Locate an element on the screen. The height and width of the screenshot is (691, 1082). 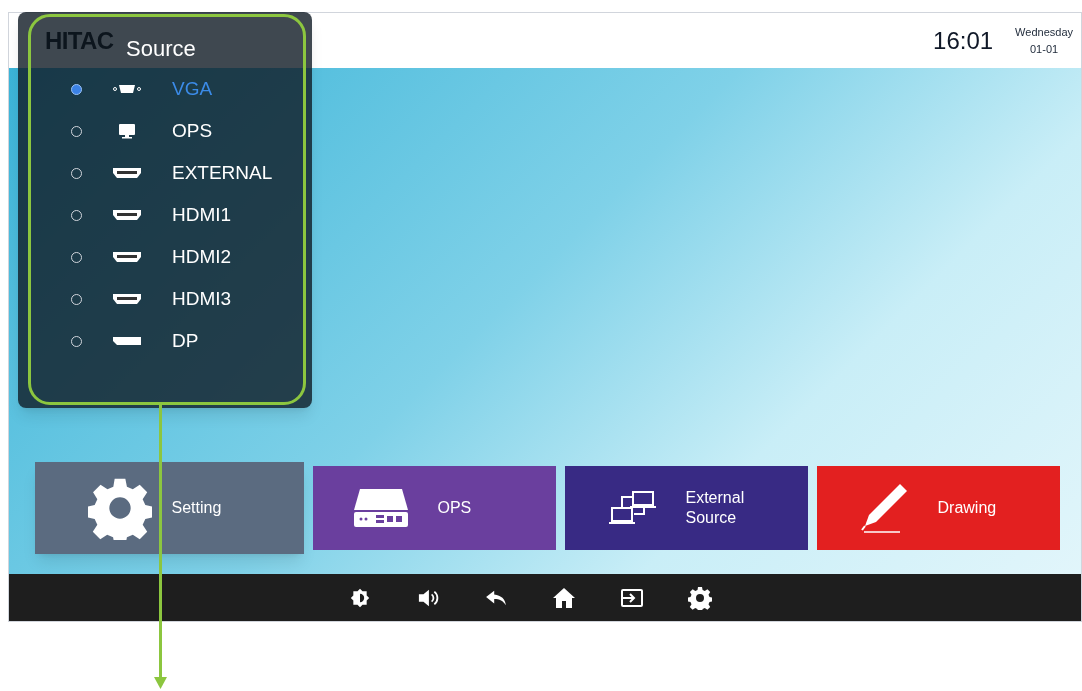
date-text: 01-01 is located at coordinates (1044, 49).